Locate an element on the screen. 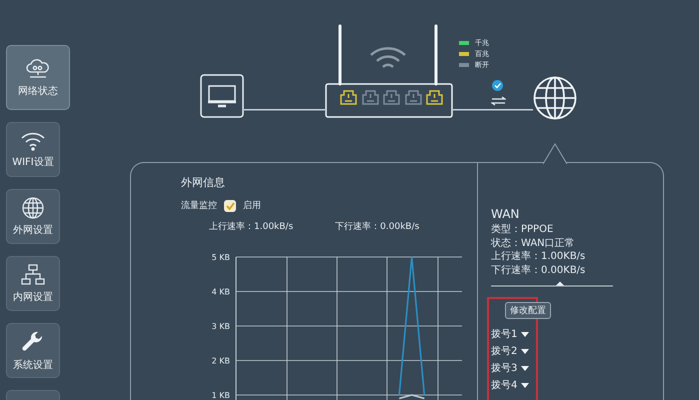 The height and width of the screenshot is (400, 699). dial-dropdown: 拨号2 is located at coordinates (510, 351).